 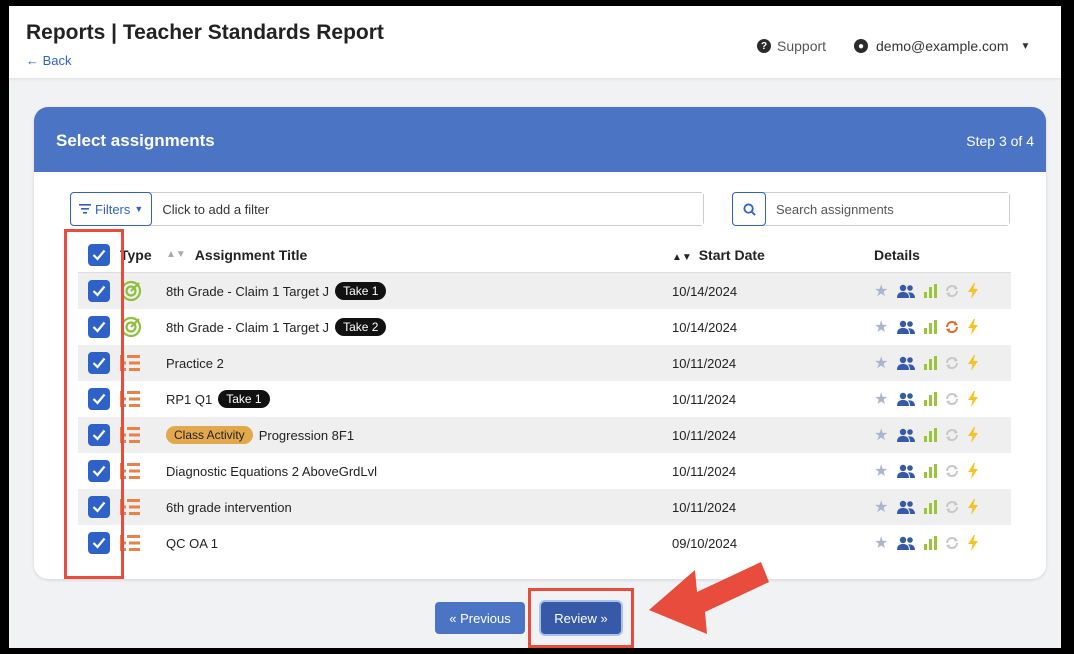 What do you see at coordinates (1025, 46) in the screenshot?
I see `caret-down-icon: ▼` at bounding box center [1025, 46].